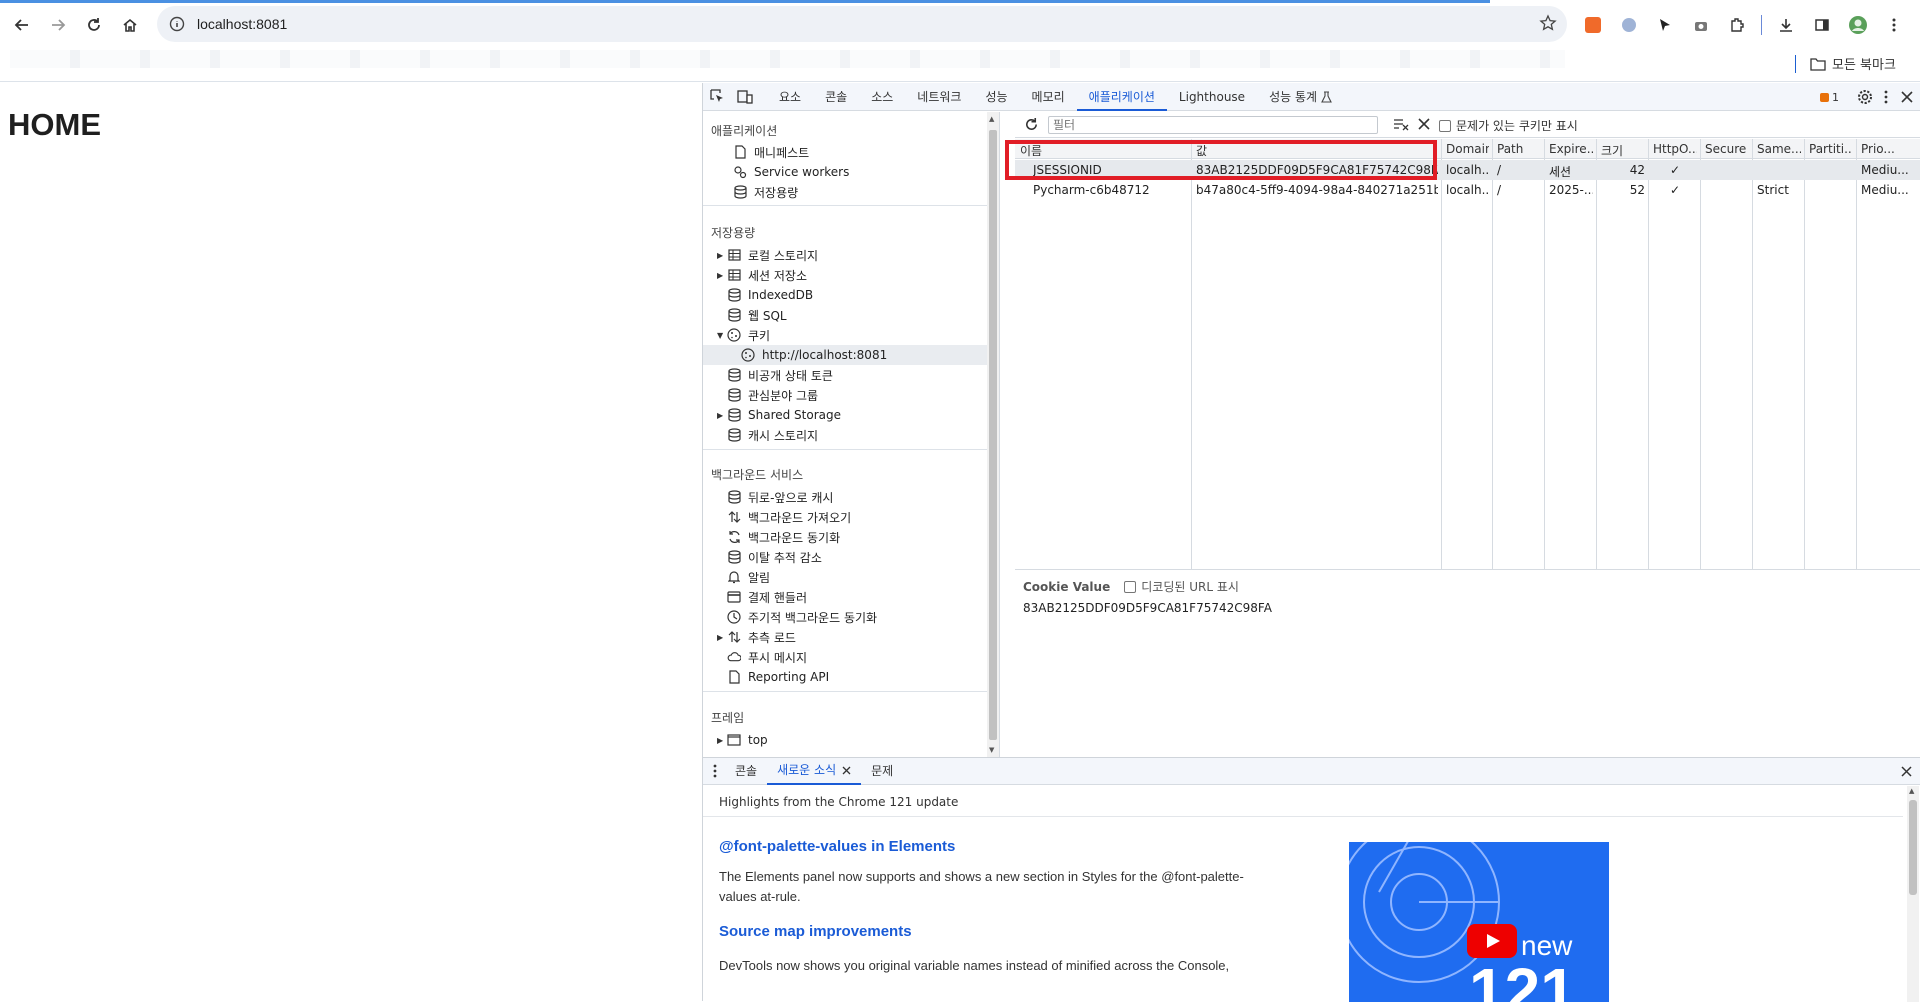  What do you see at coordinates (717, 97) in the screenshot?
I see `inspect-button` at bounding box center [717, 97].